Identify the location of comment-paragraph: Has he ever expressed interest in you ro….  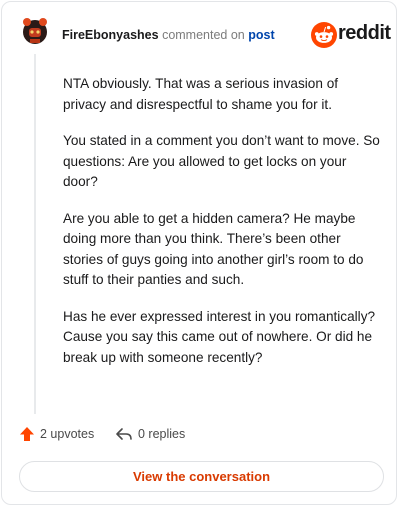
(219, 336).